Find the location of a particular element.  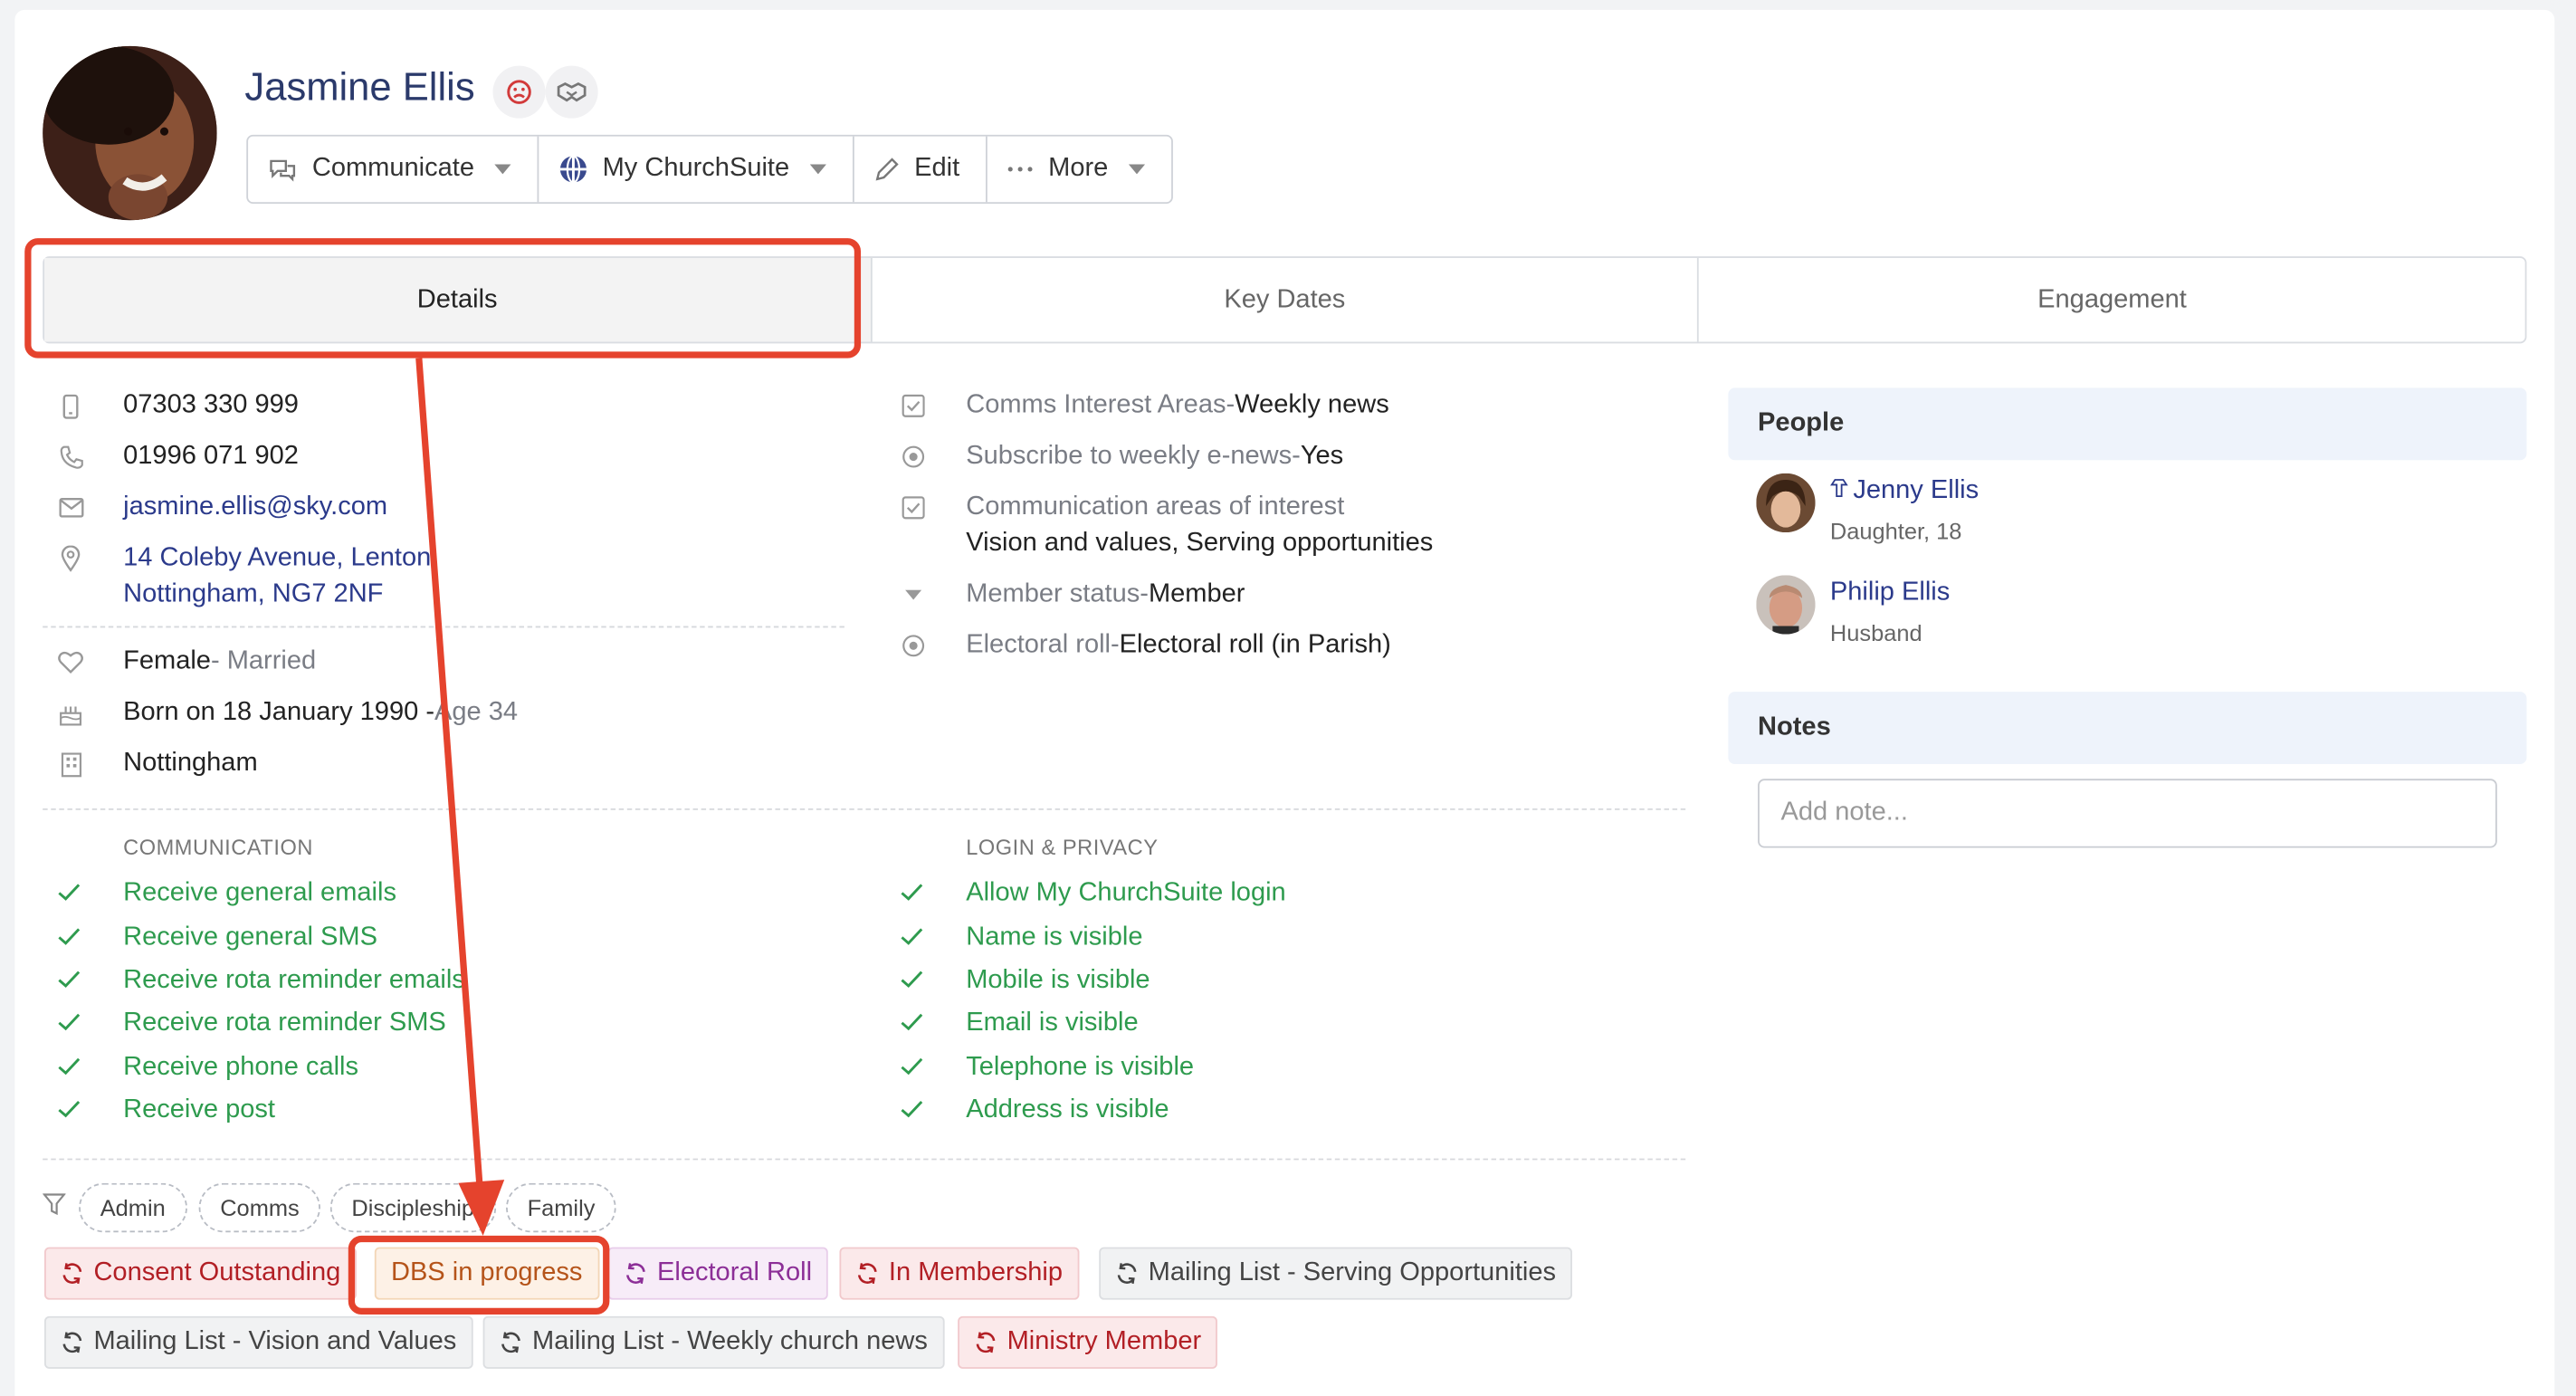

annotation-arrow is located at coordinates (460, 797).